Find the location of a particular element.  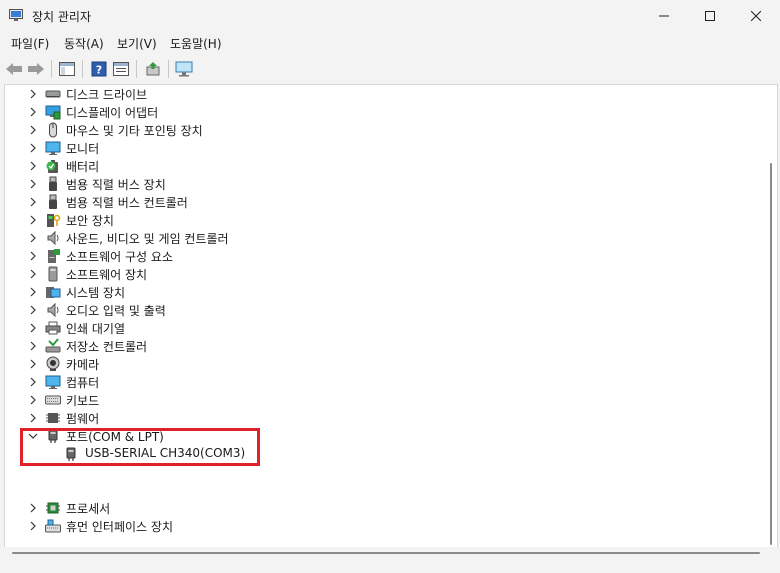

tree-node-usb-devices: 범용 직렬 버스 장치 is located at coordinates (375, 184).